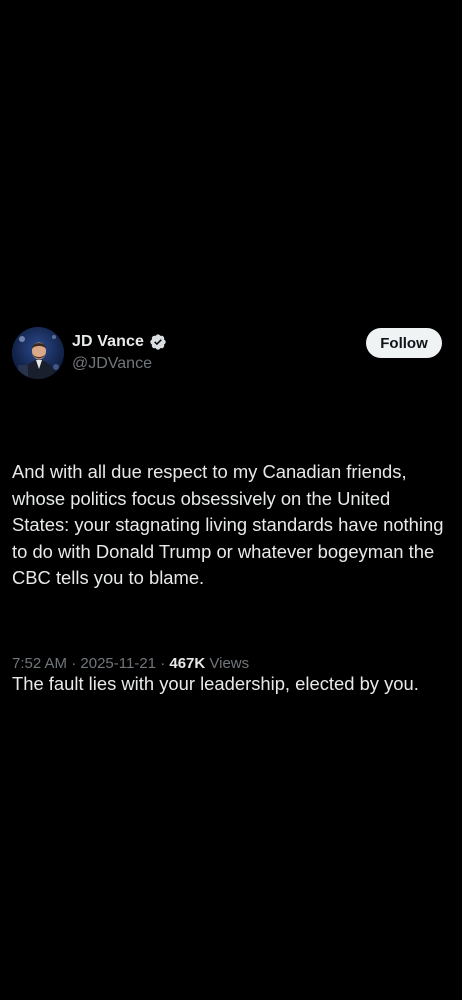 Image resolution: width=462 pixels, height=1000 pixels. I want to click on tweet-date: 2025-11-21, so click(118, 663).